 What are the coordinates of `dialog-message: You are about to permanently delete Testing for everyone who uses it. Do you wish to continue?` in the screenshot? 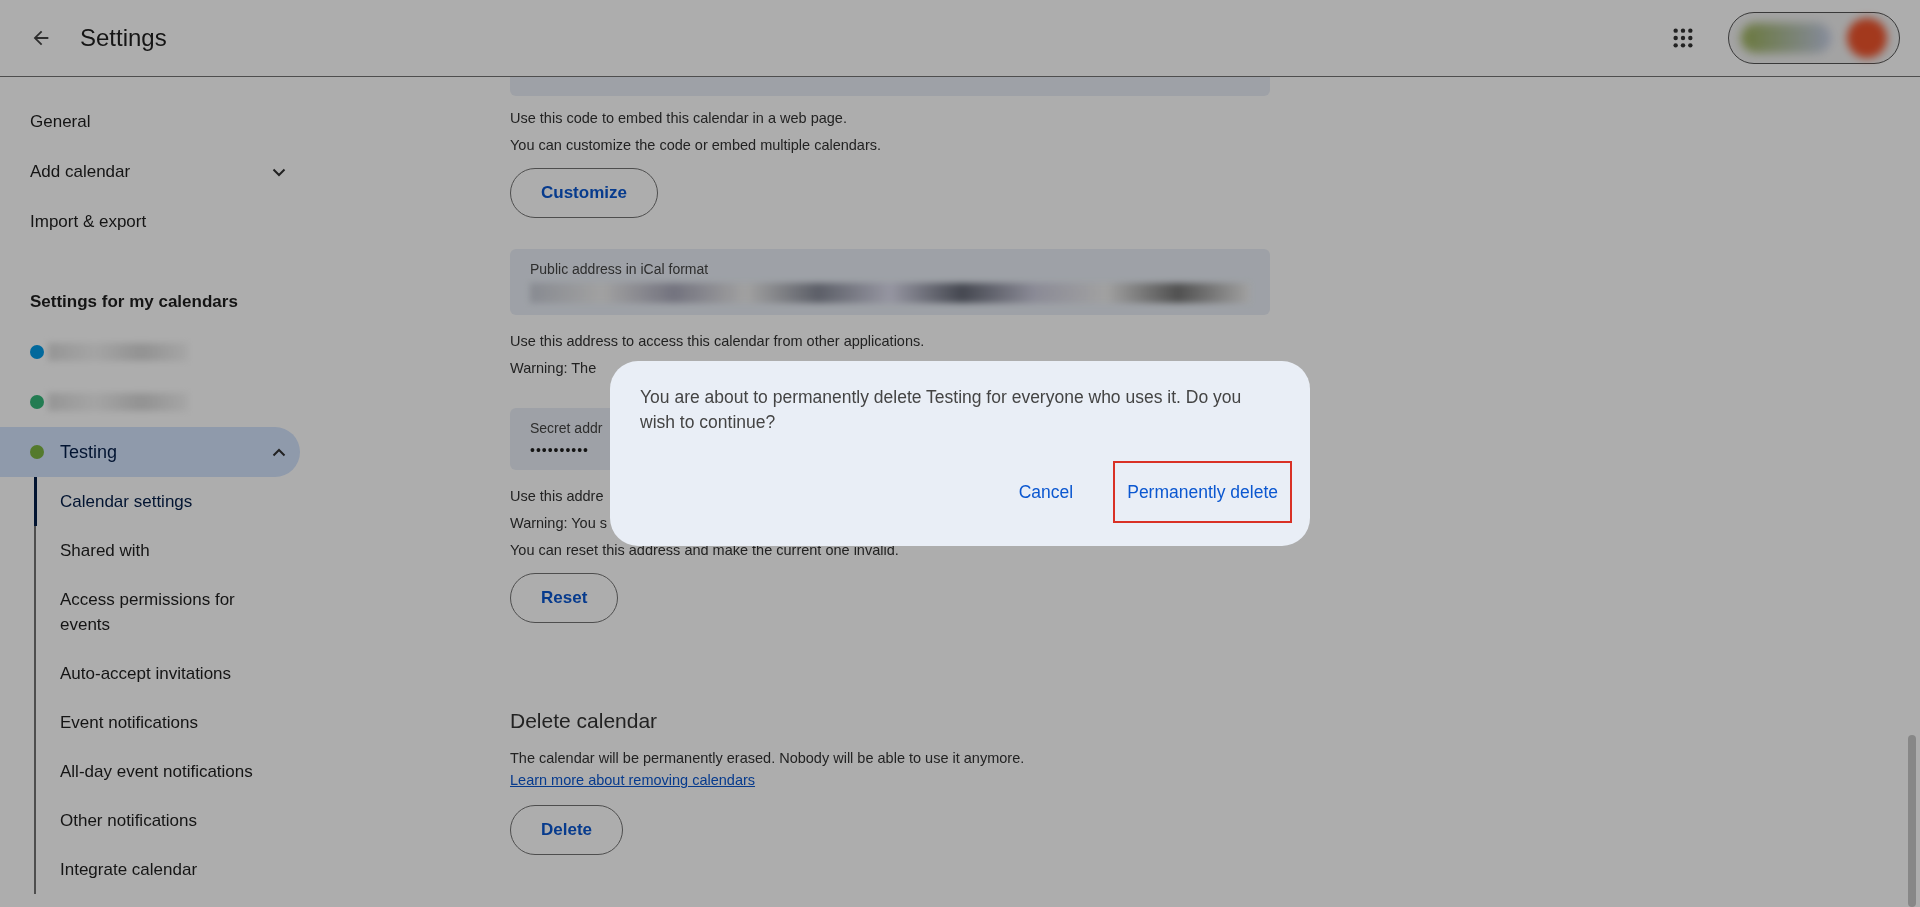 It's located at (941, 410).